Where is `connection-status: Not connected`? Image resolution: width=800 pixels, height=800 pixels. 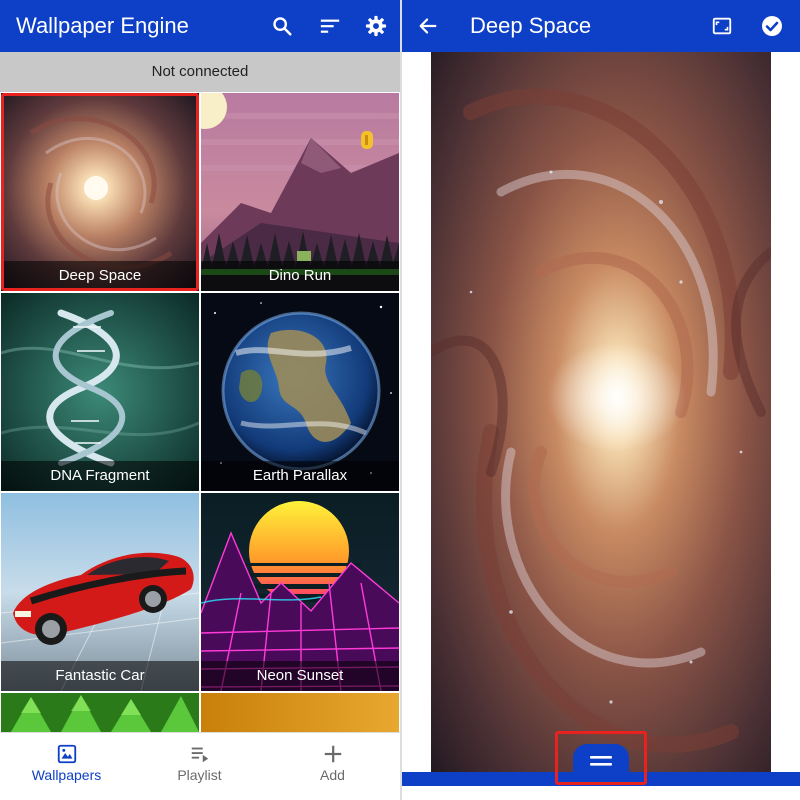 connection-status: Not connected is located at coordinates (200, 72).